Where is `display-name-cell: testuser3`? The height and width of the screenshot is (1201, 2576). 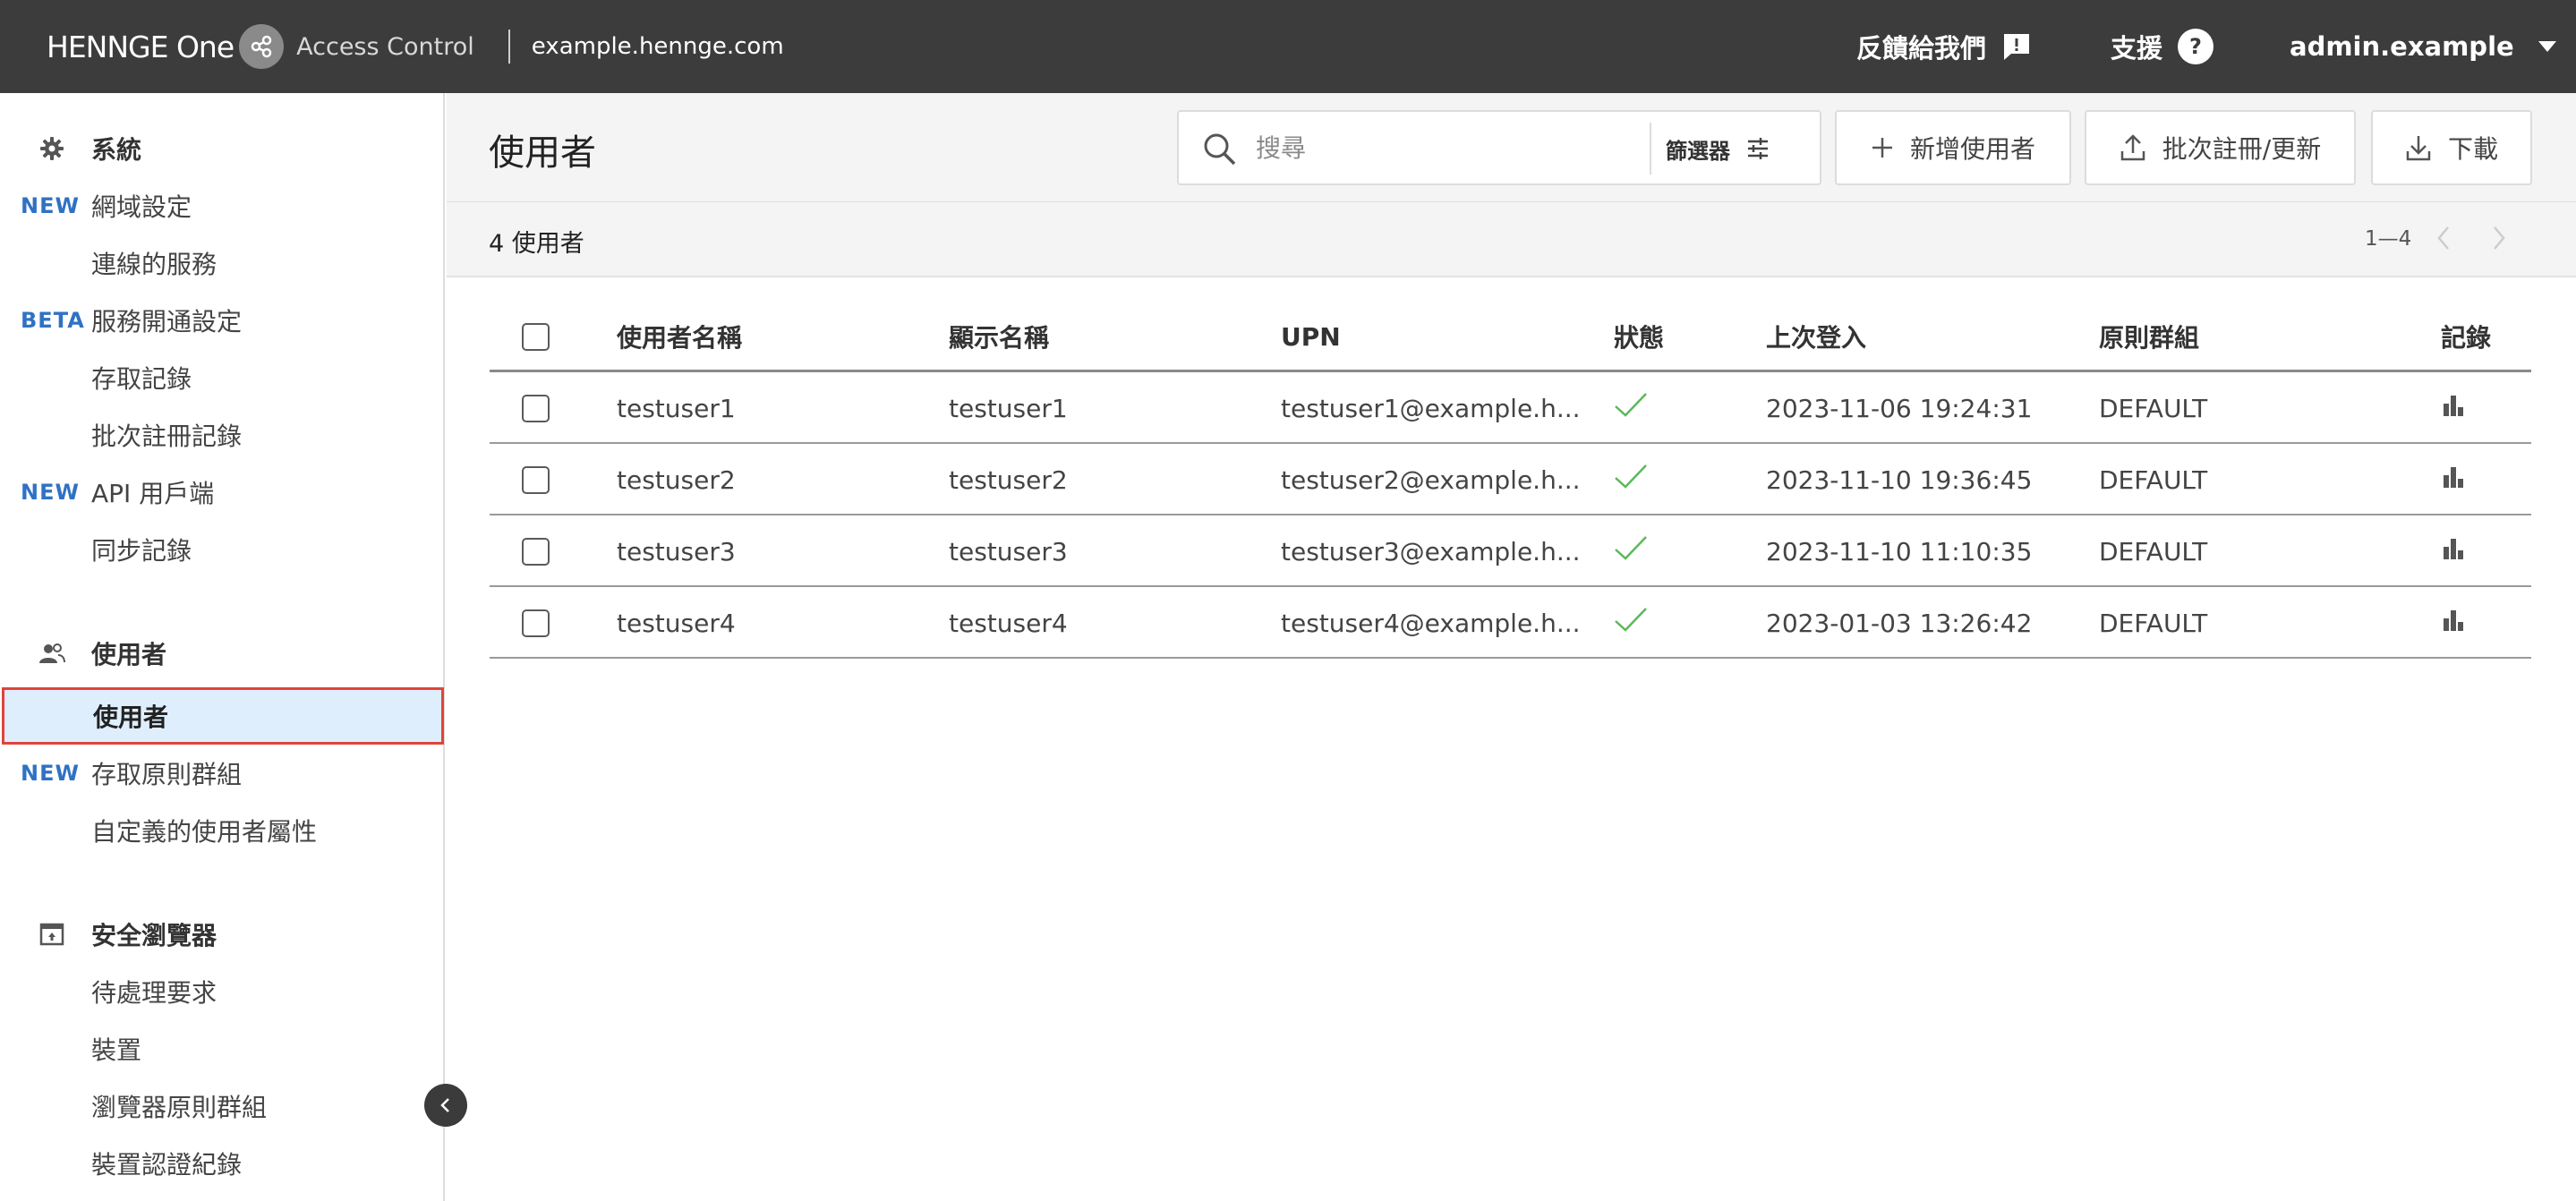
display-name-cell: testuser3 is located at coordinates (1008, 551).